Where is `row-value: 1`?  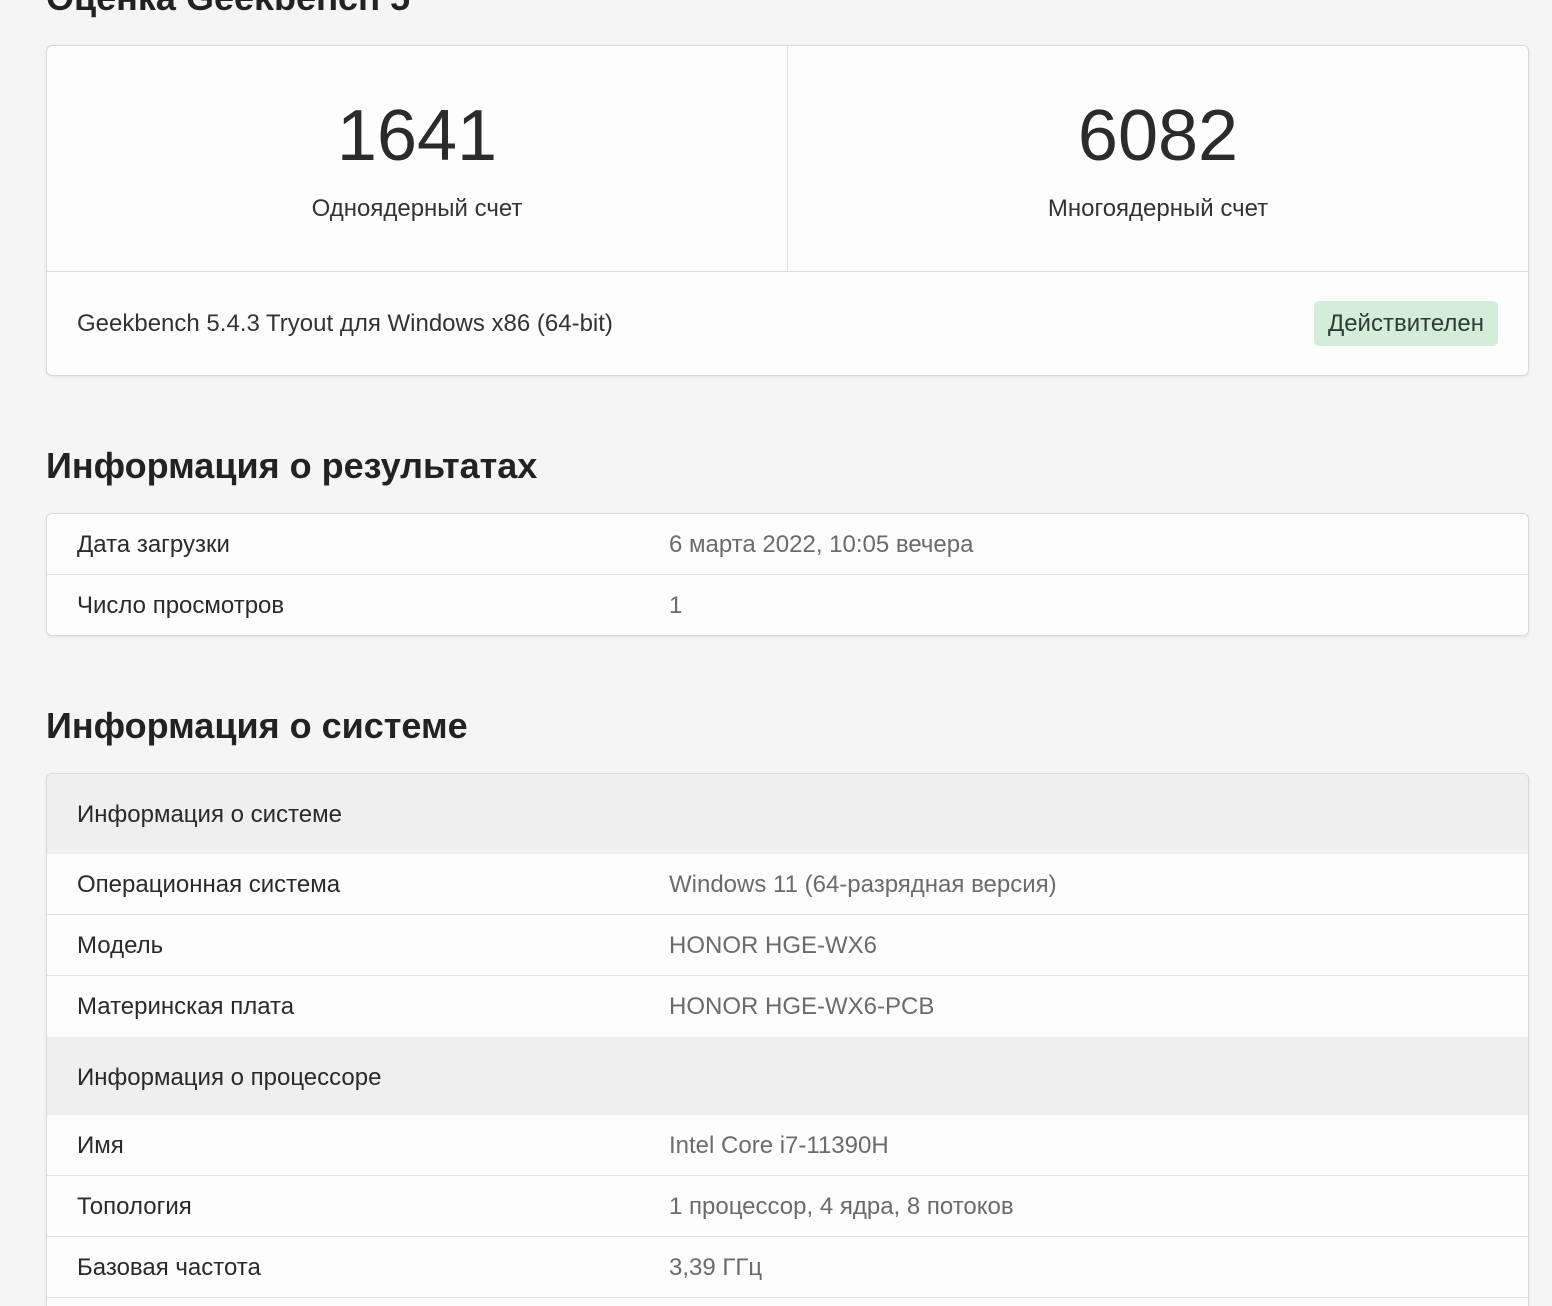 row-value: 1 is located at coordinates (676, 605).